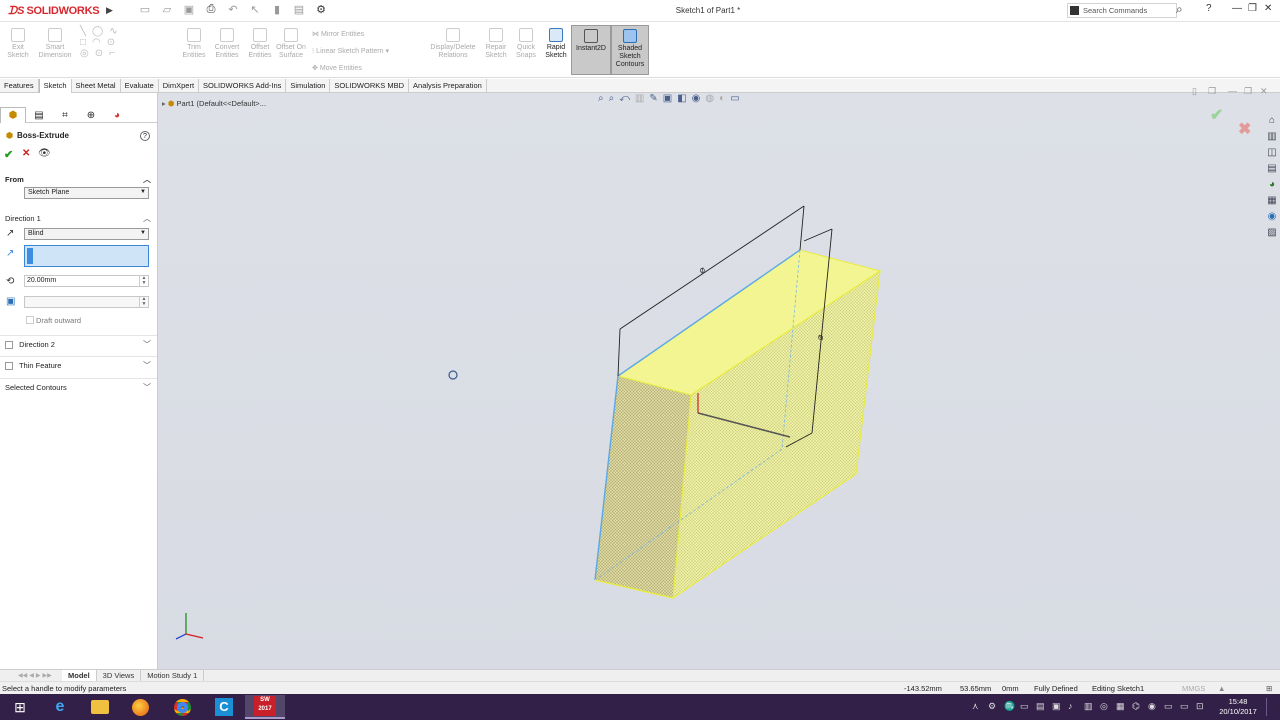 Image resolution: width=1280 pixels, height=720 pixels. I want to click on tray-icon-1: ⋏, so click(975, 706).